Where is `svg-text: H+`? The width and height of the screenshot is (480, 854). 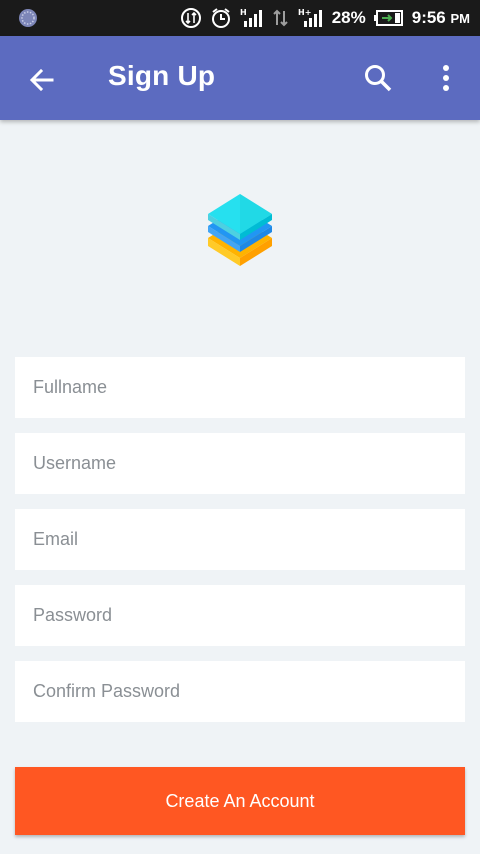 svg-text: H+ is located at coordinates (304, 12).